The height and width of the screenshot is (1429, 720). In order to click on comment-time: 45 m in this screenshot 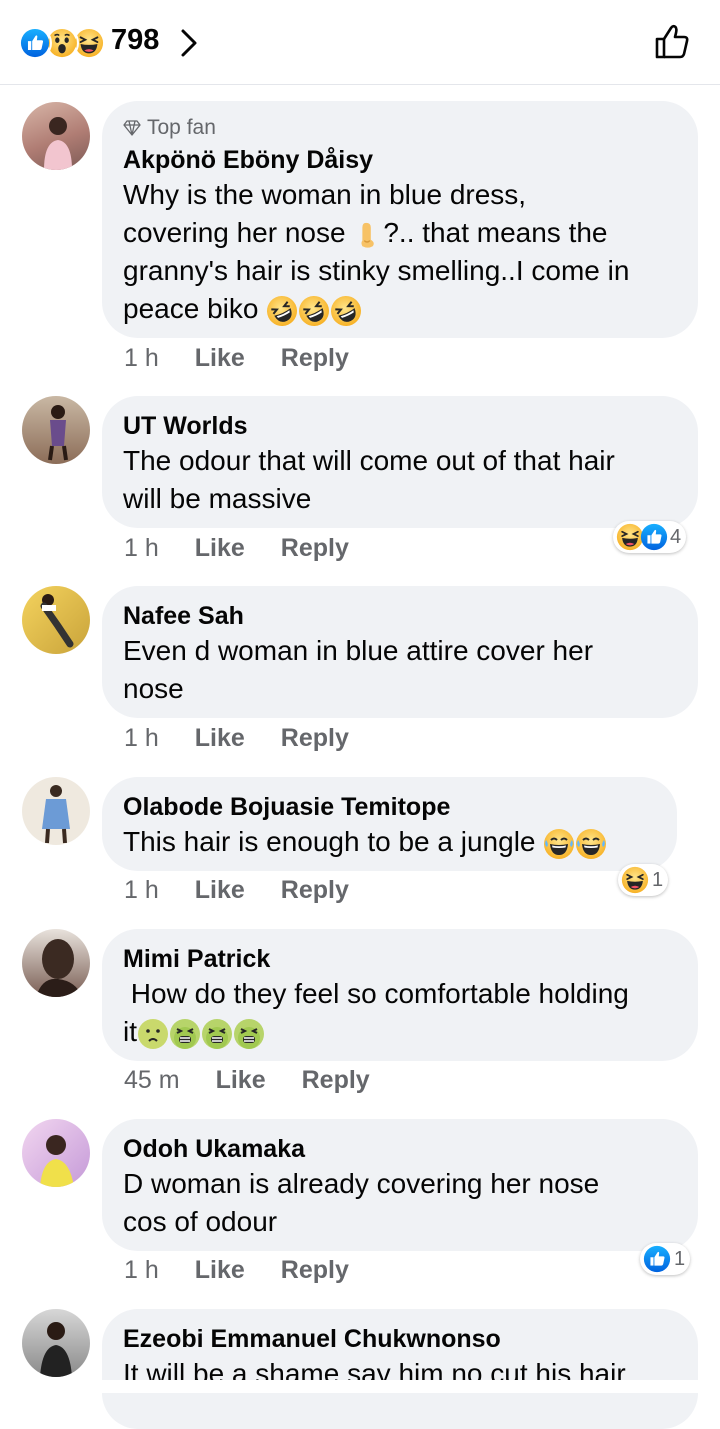, I will do `click(152, 1080)`.